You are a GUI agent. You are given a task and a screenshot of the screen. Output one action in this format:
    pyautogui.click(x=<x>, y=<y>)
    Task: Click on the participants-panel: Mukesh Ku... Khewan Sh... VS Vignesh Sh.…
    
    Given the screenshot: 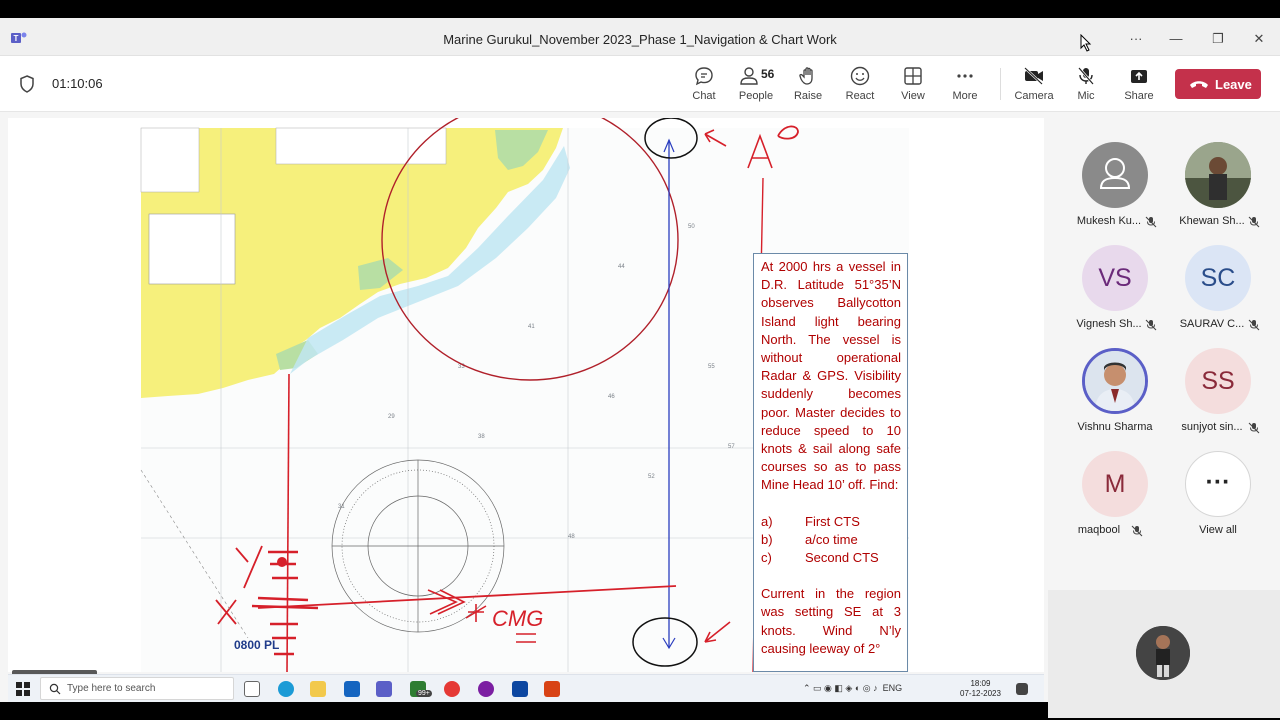 What is the action you would take?
    pyautogui.click(x=1164, y=353)
    